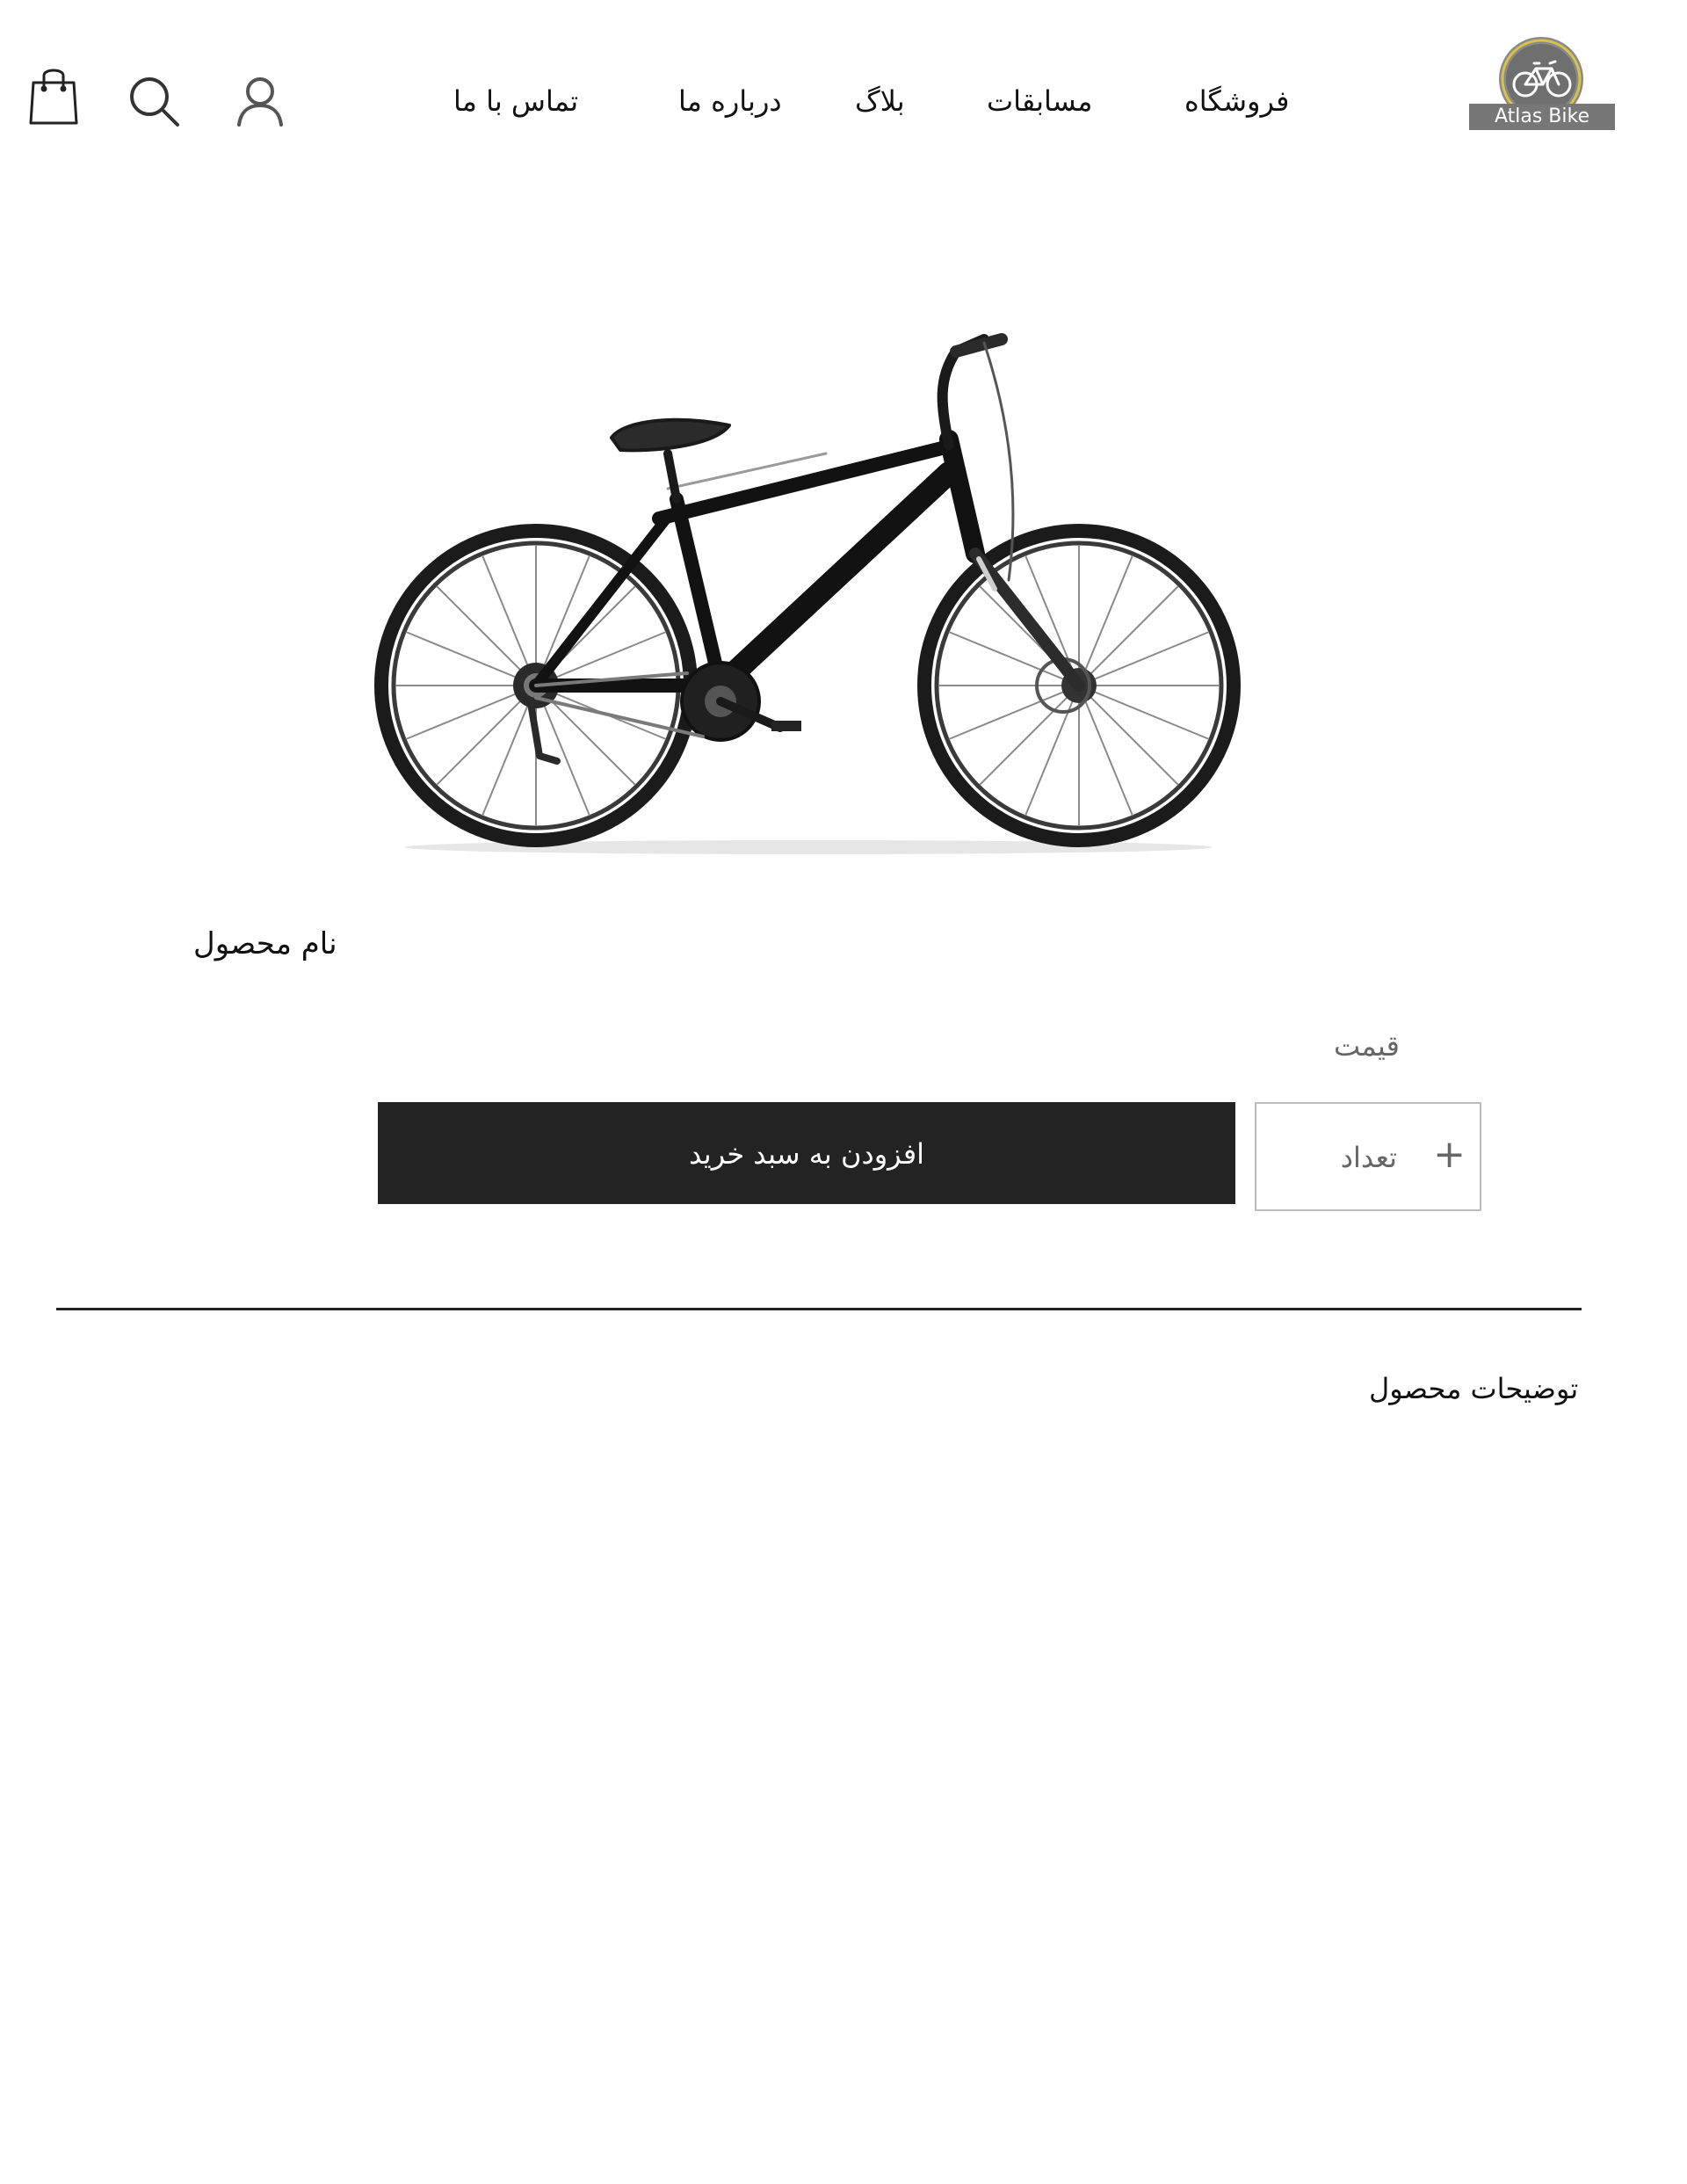 The width and height of the screenshot is (1687, 2184). I want to click on quantity-stepper: تعداد +, so click(1368, 1156).